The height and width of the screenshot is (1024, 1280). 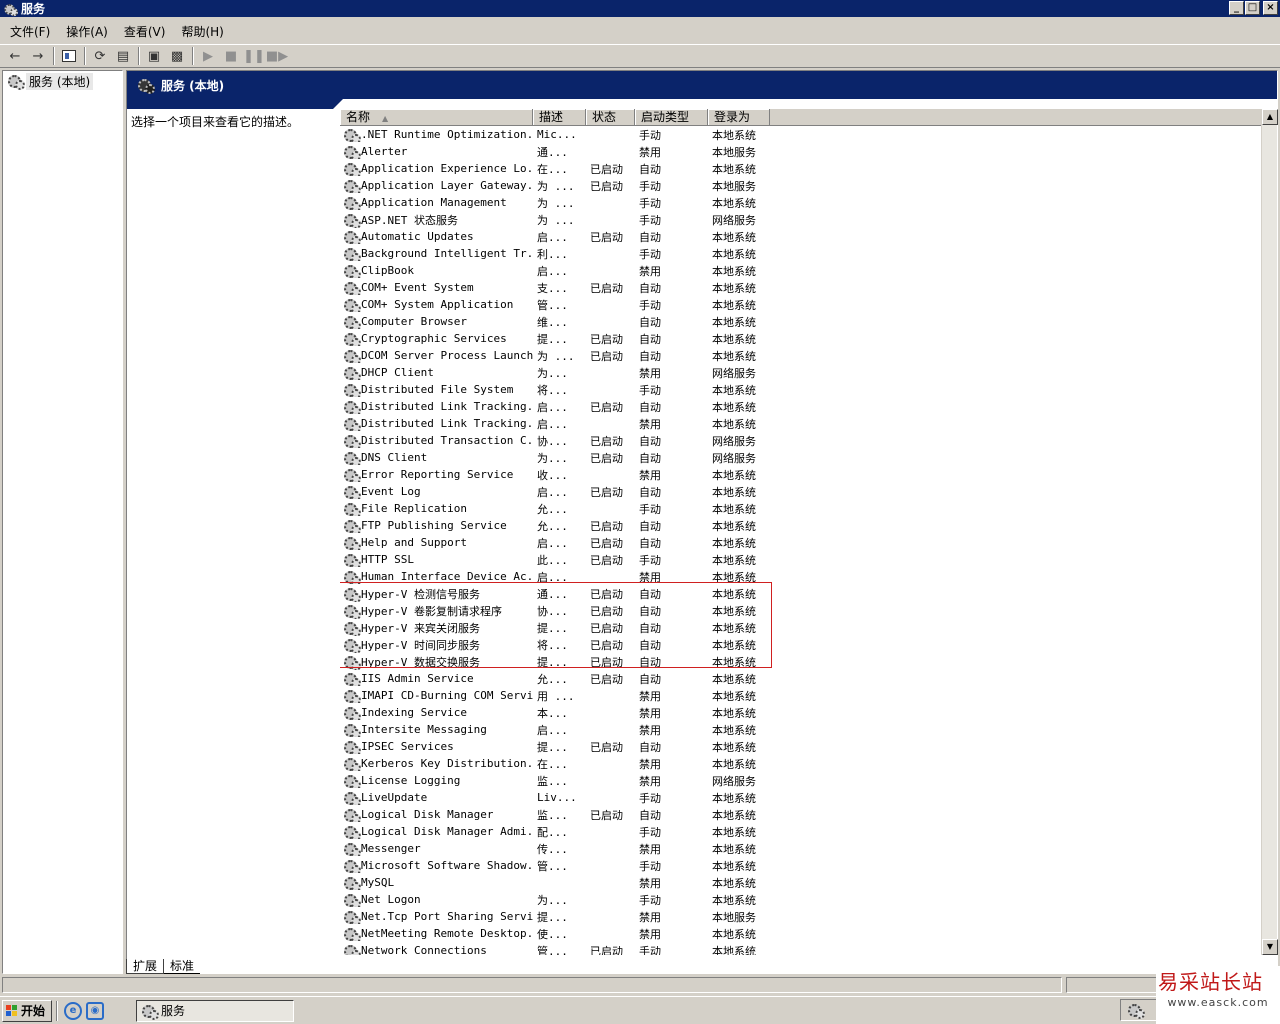 What do you see at coordinates (436, 679) in the screenshot?
I see `cell-name: IIS Admin Service` at bounding box center [436, 679].